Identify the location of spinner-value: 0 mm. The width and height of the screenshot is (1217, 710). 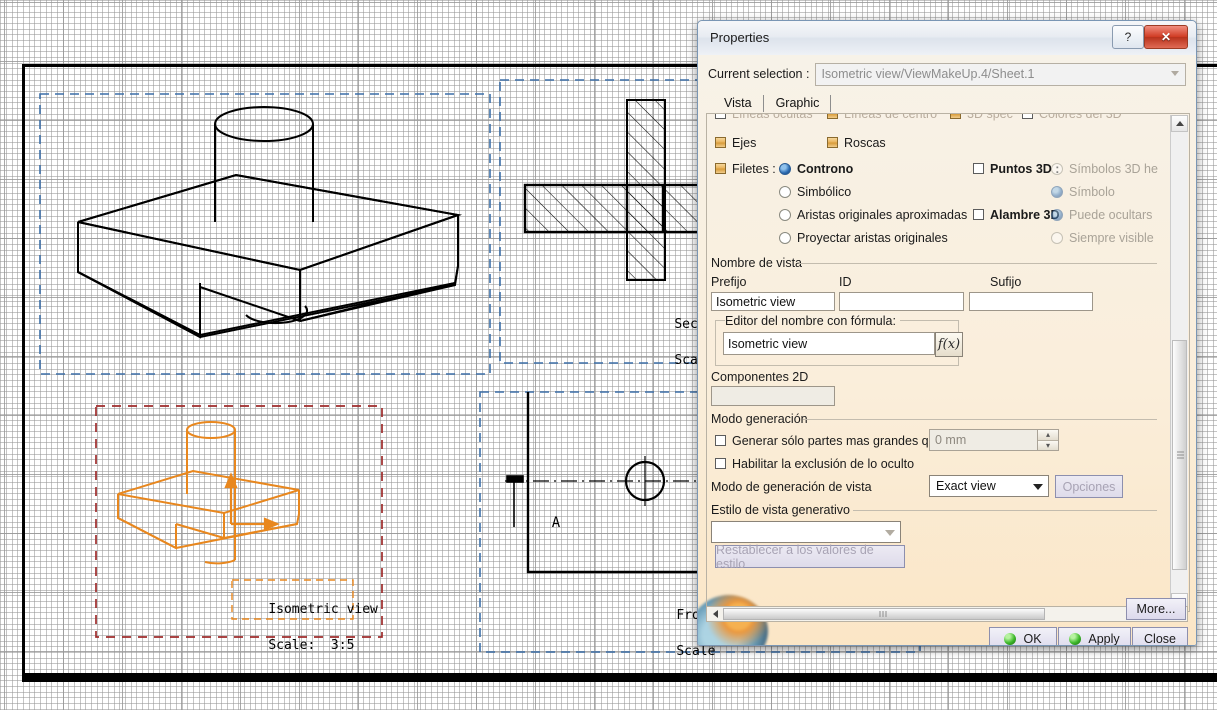
(951, 440).